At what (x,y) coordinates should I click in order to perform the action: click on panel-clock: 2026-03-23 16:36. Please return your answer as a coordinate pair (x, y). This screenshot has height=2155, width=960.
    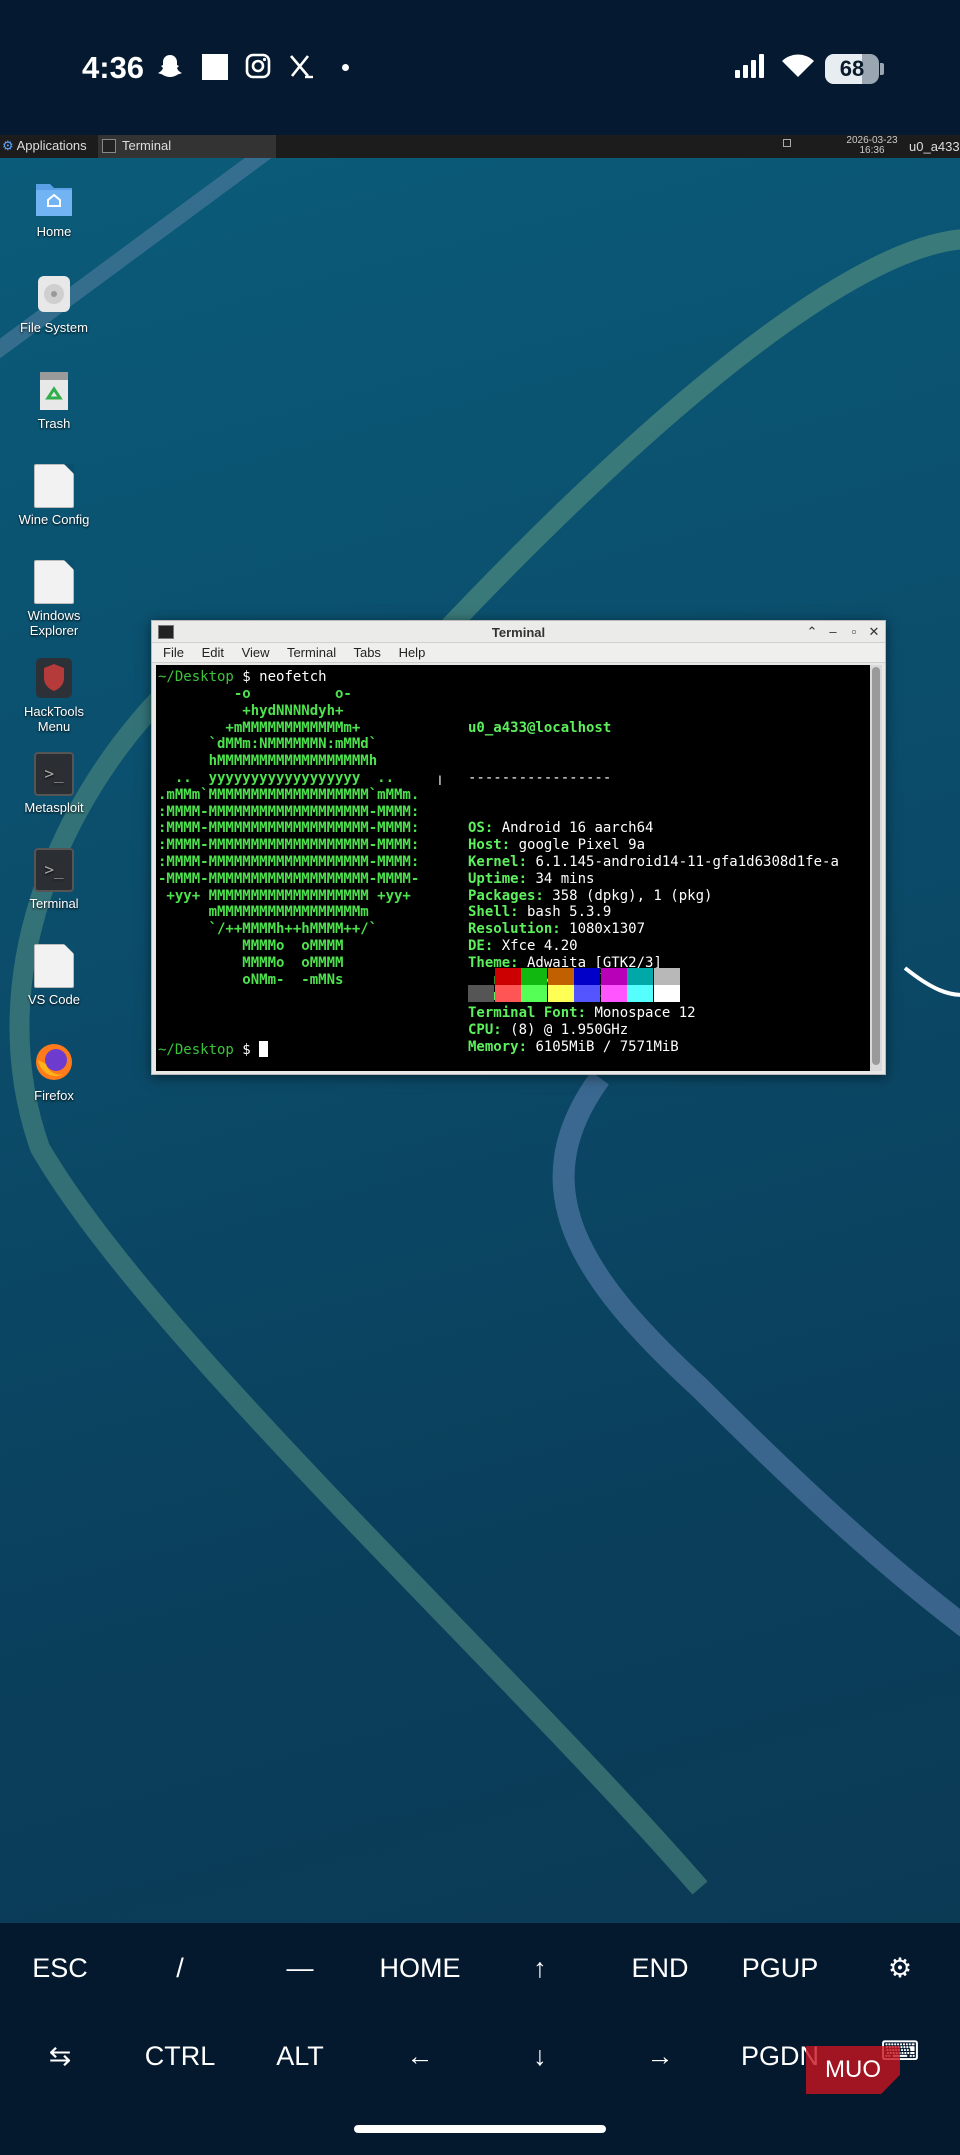
    Looking at the image, I should click on (872, 146).